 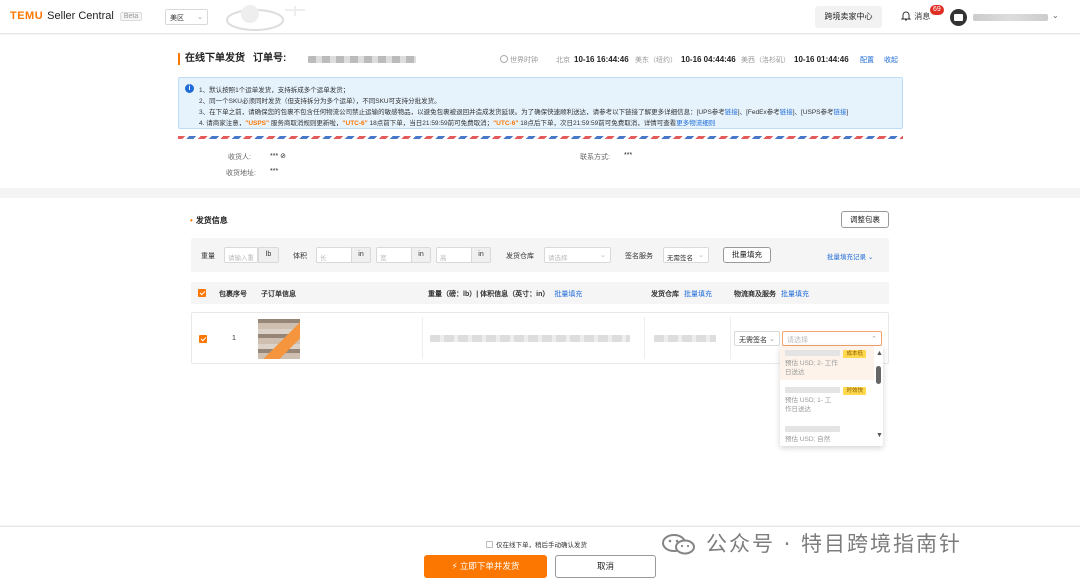 I want to click on avatar, so click(x=958, y=17).